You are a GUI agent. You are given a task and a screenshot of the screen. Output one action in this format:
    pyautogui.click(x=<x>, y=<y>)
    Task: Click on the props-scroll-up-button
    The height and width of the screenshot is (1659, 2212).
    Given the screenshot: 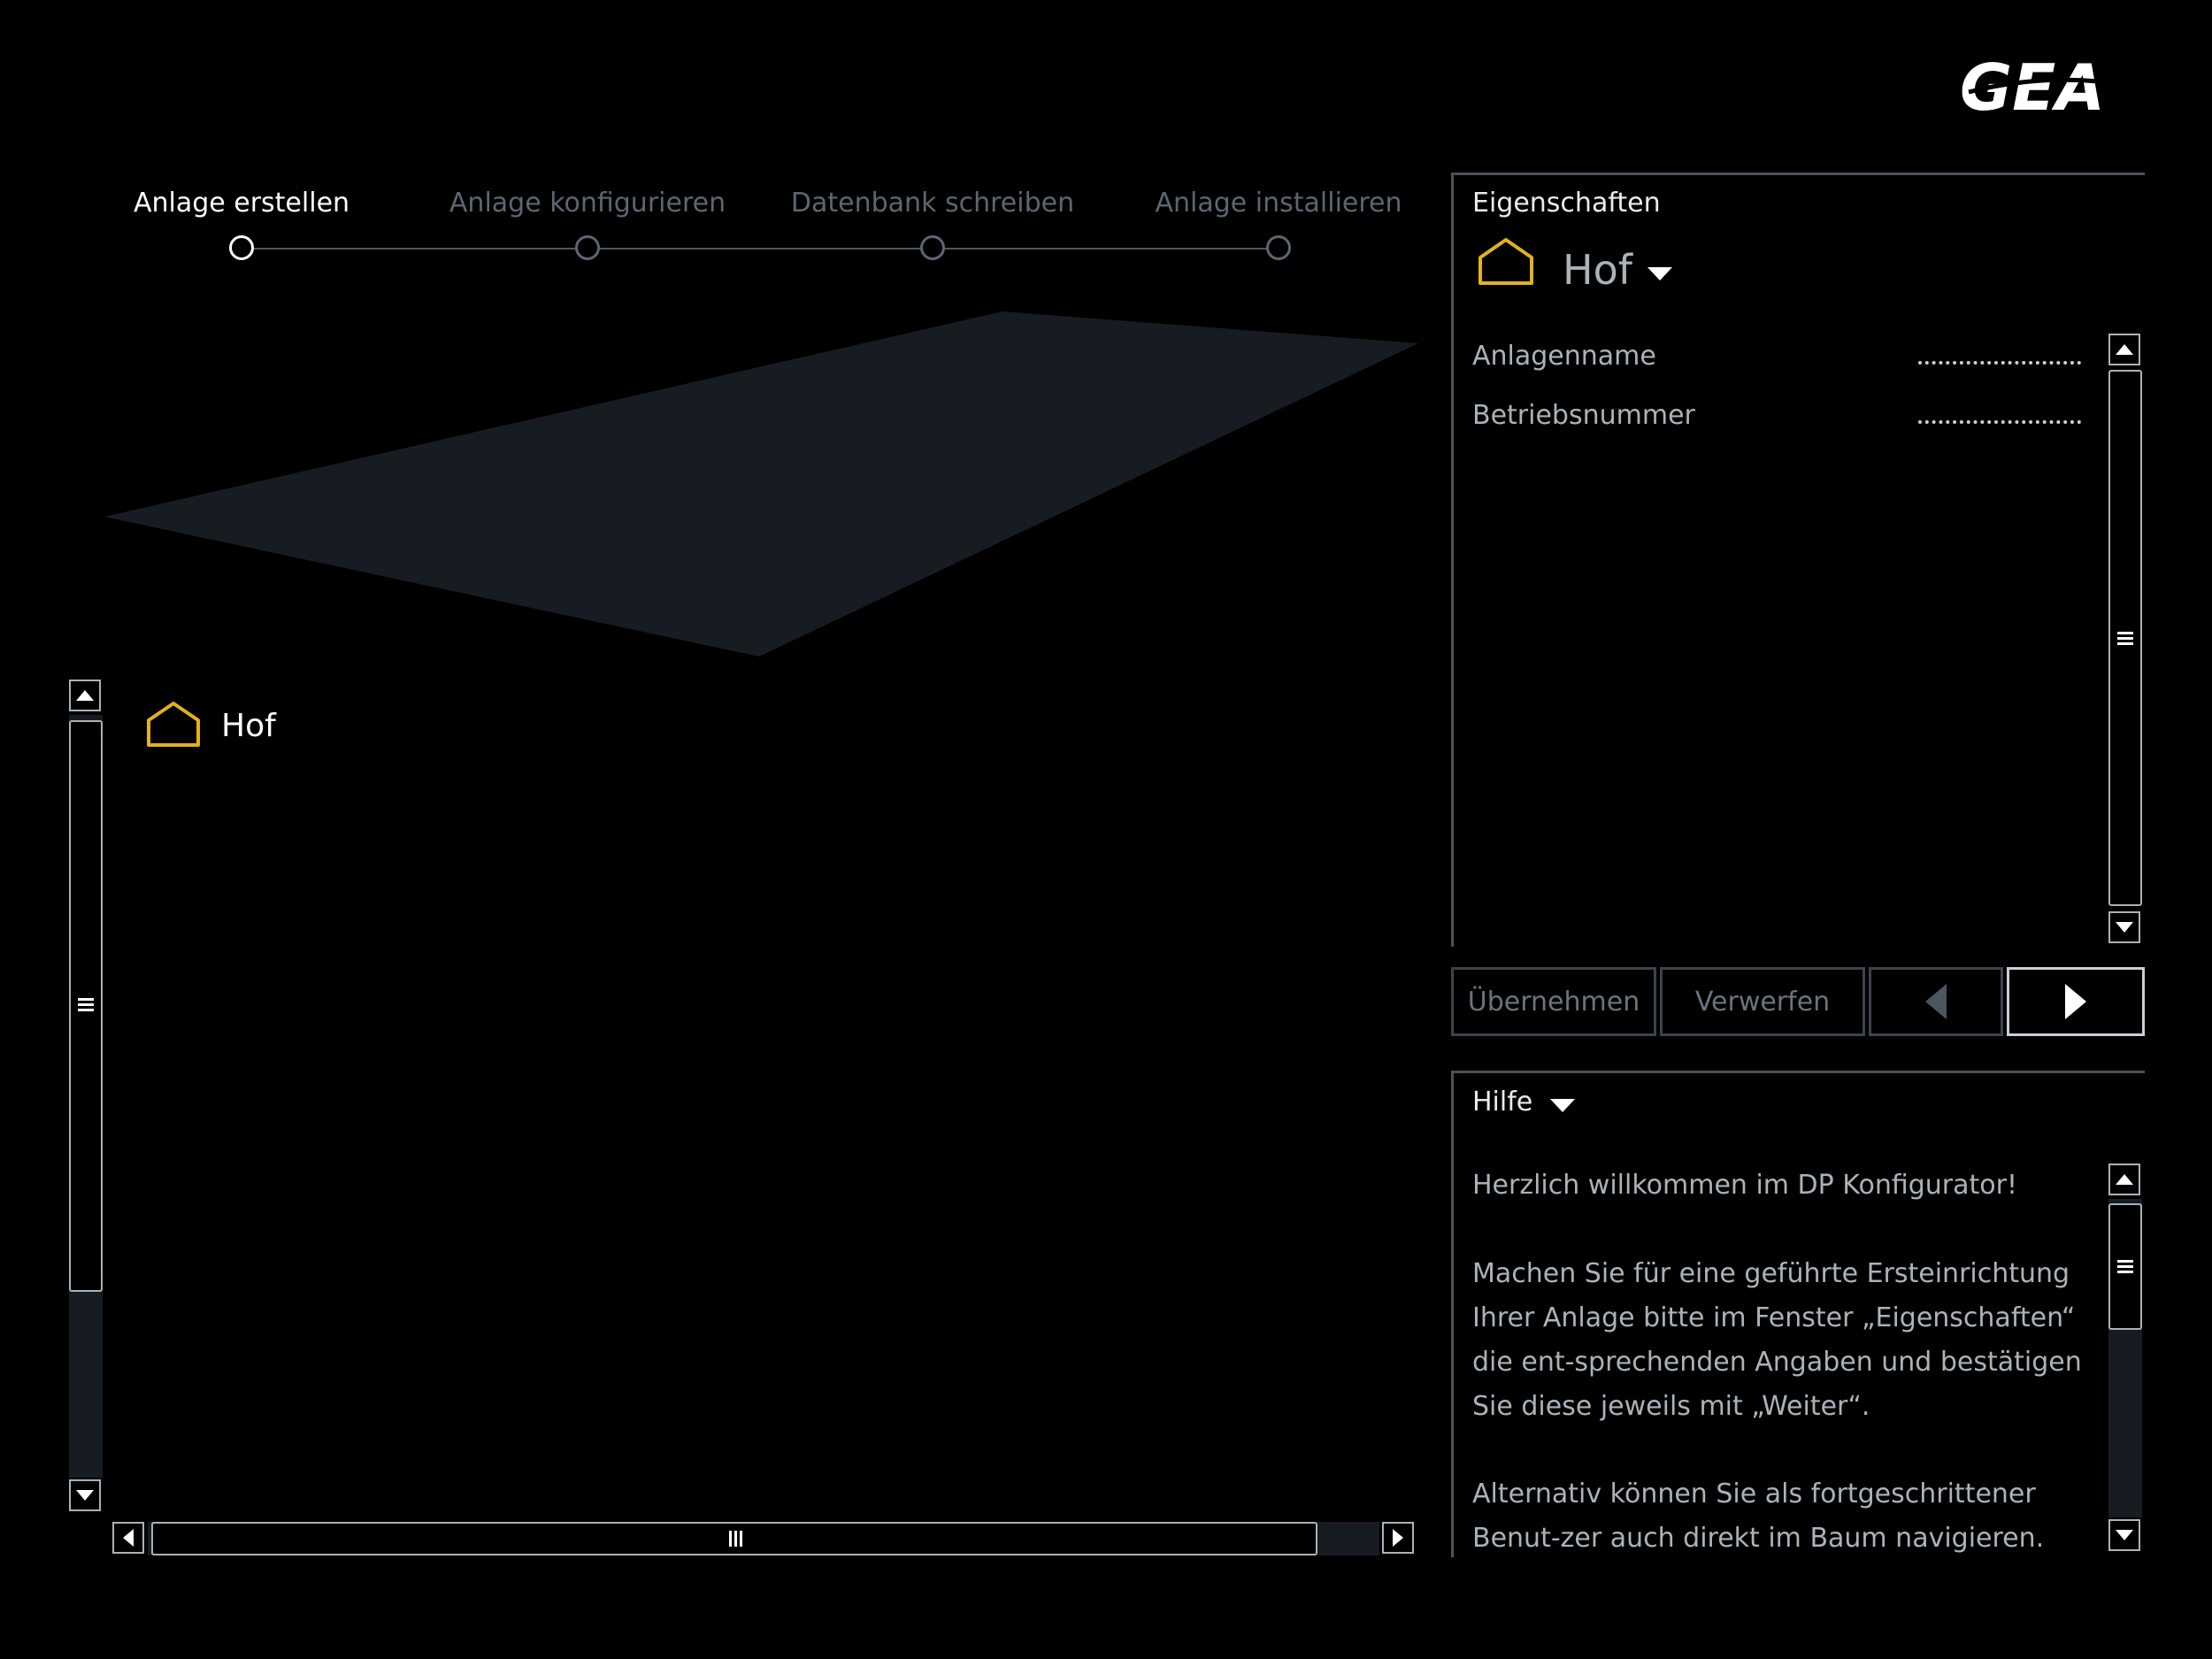 What is the action you would take?
    pyautogui.click(x=2124, y=350)
    